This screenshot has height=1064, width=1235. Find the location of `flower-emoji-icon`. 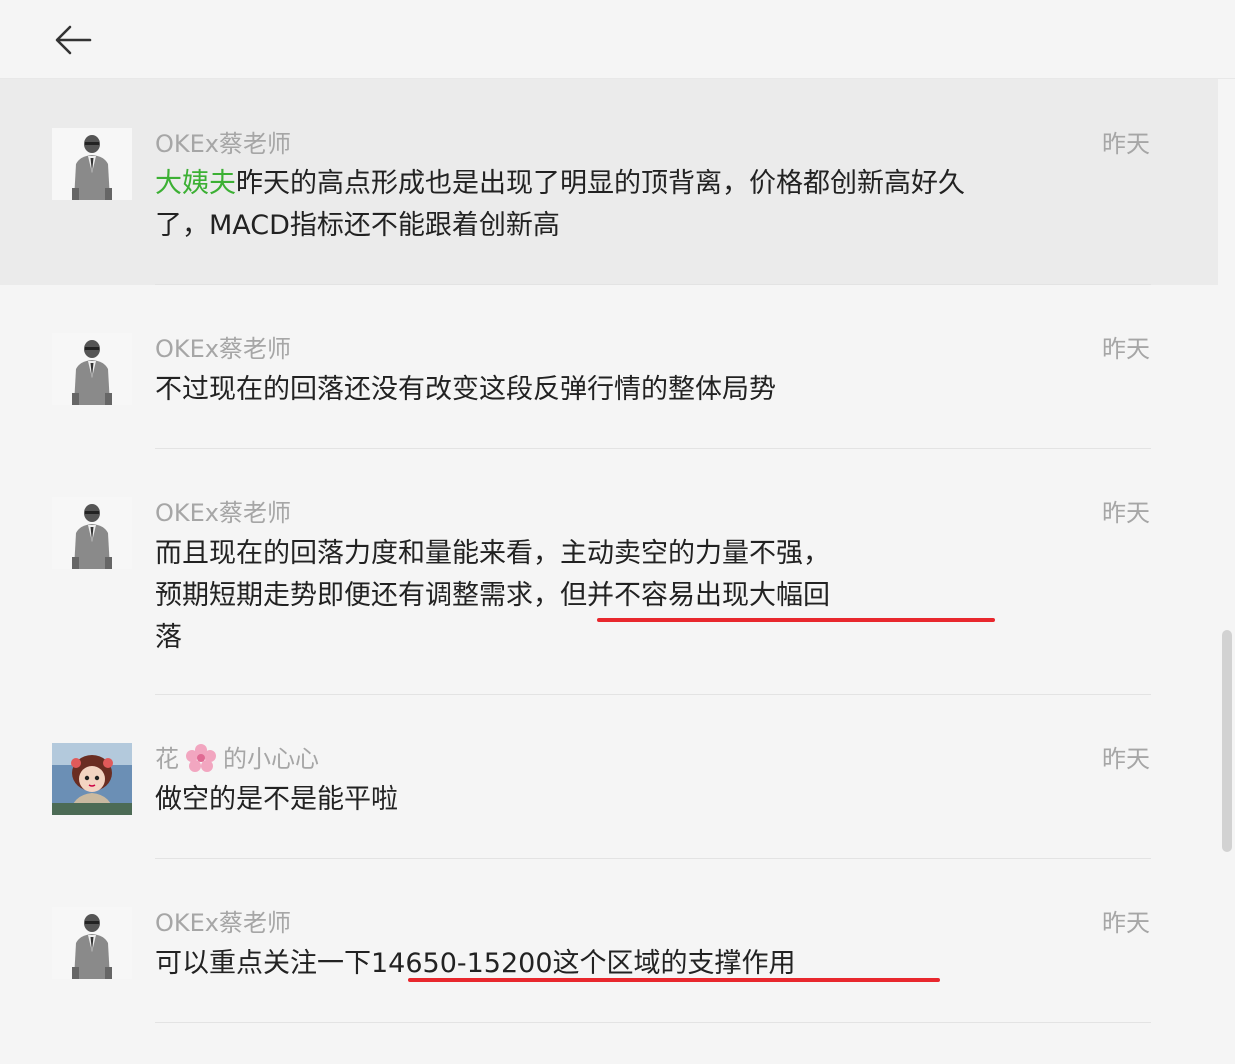

flower-emoji-icon is located at coordinates (201, 758).